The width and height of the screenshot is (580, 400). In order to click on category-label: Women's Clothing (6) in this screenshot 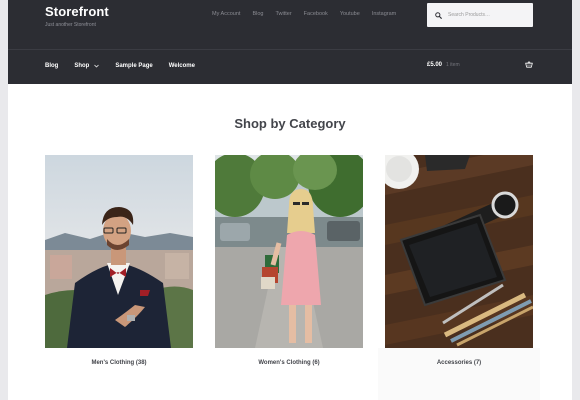, I will do `click(289, 363)`.